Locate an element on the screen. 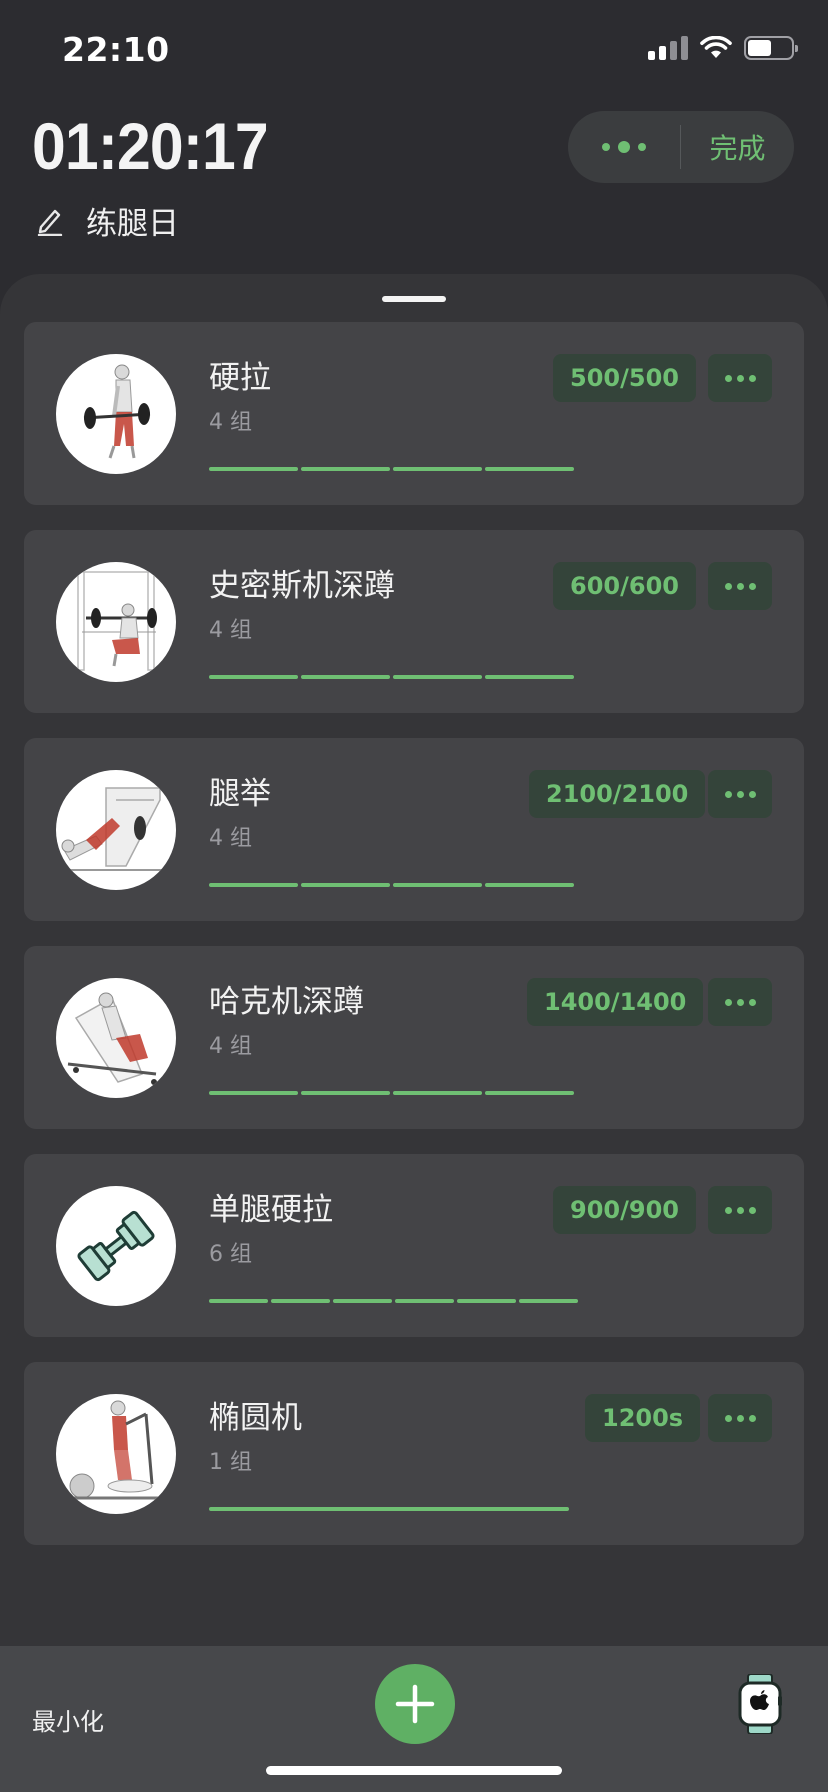 The height and width of the screenshot is (1792, 828). status-time: 22:10 is located at coordinates (116, 49).